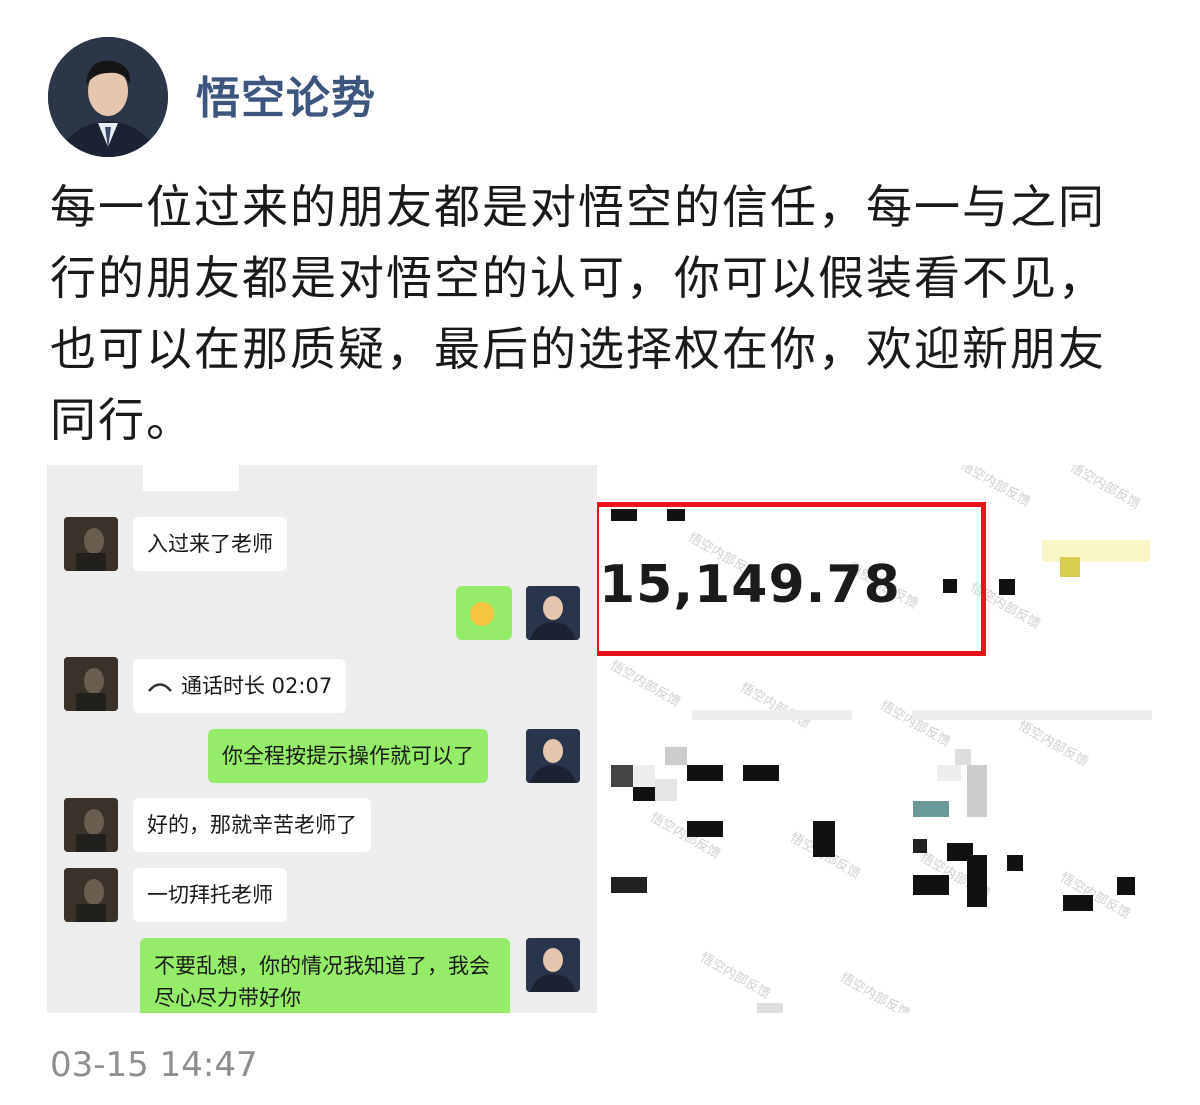 The width and height of the screenshot is (1200, 1105). Describe the element at coordinates (286, 94) in the screenshot. I see `author-name: 悟空论势` at that location.